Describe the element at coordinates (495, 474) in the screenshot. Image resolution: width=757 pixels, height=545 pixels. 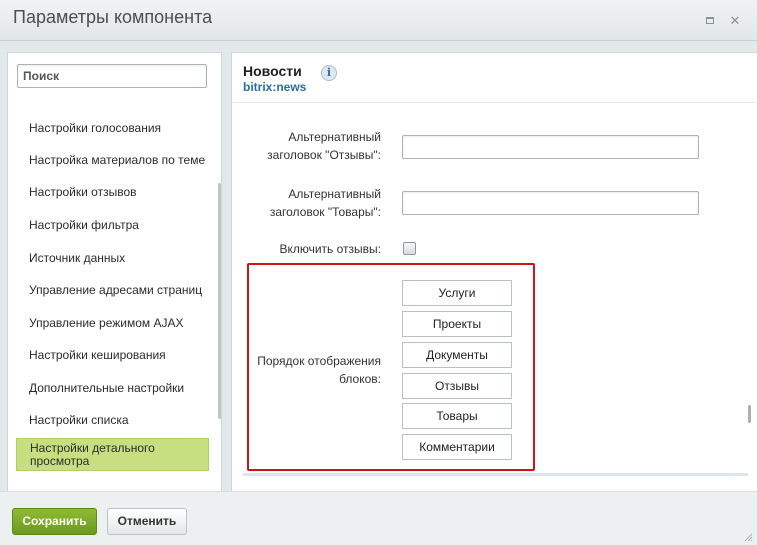
I see `section-divider` at that location.